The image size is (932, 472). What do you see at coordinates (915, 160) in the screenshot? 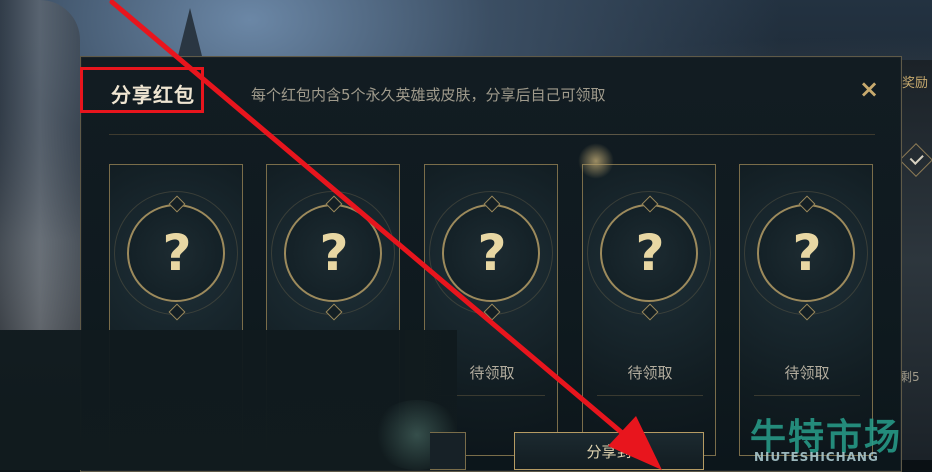
I see `check-icon` at bounding box center [915, 160].